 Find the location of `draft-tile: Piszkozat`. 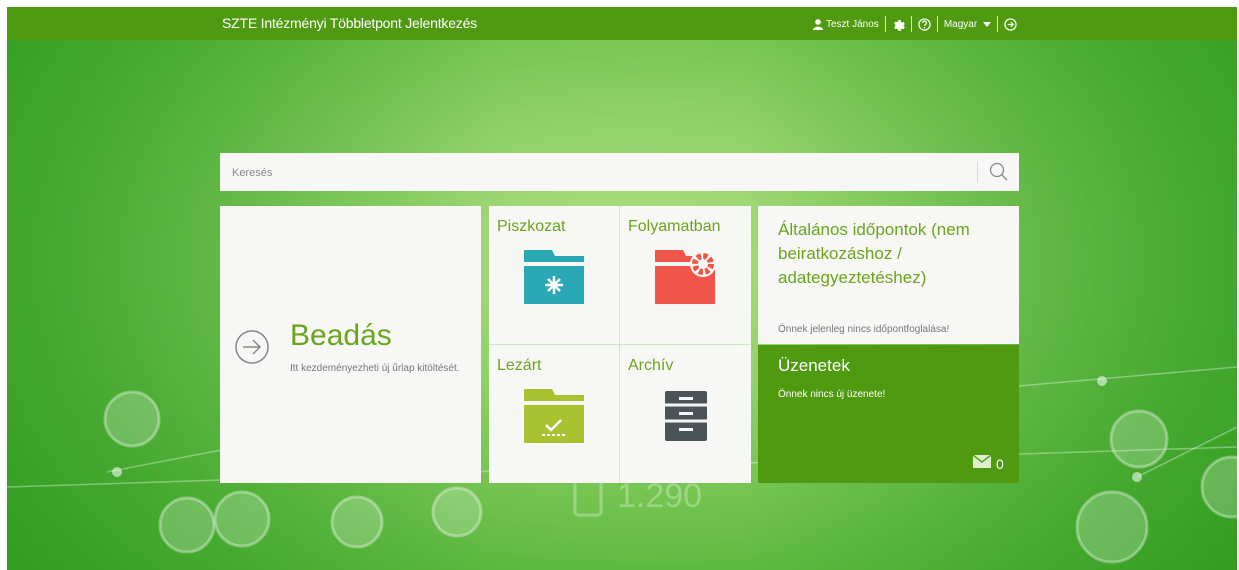

draft-tile: Piszkozat is located at coordinates (554, 275).